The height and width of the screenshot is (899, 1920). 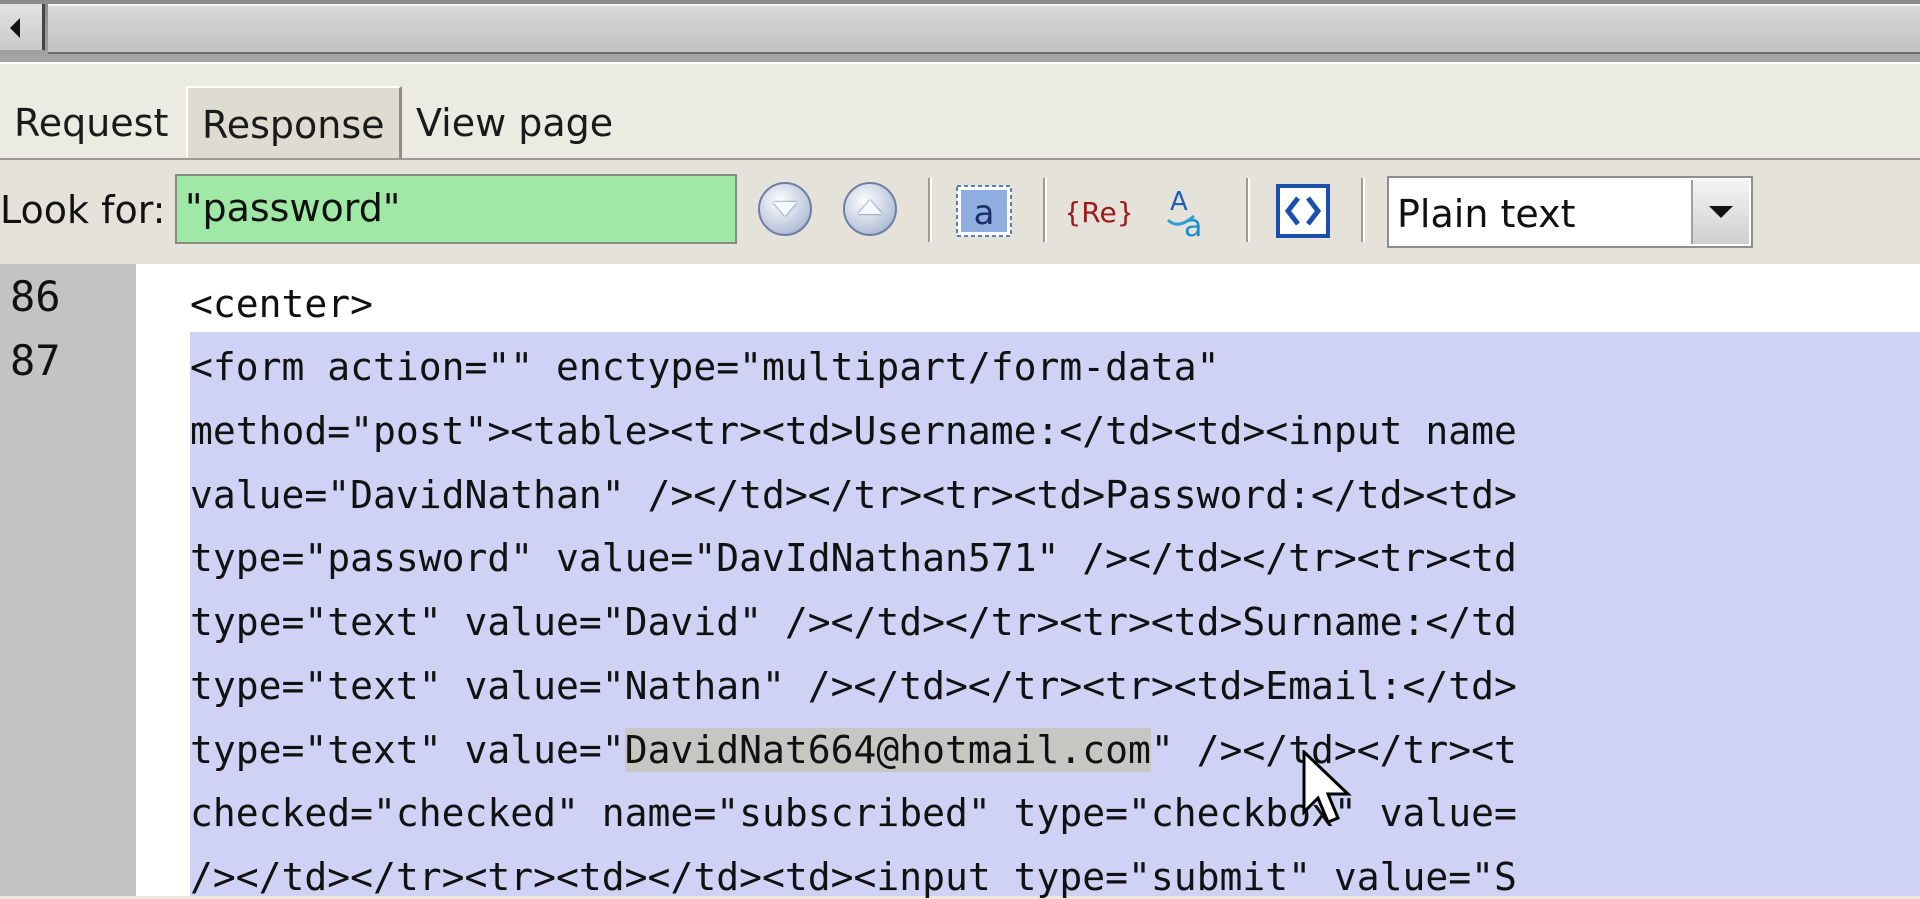 What do you see at coordinates (514, 123) in the screenshot?
I see `tab-view-page: View page` at bounding box center [514, 123].